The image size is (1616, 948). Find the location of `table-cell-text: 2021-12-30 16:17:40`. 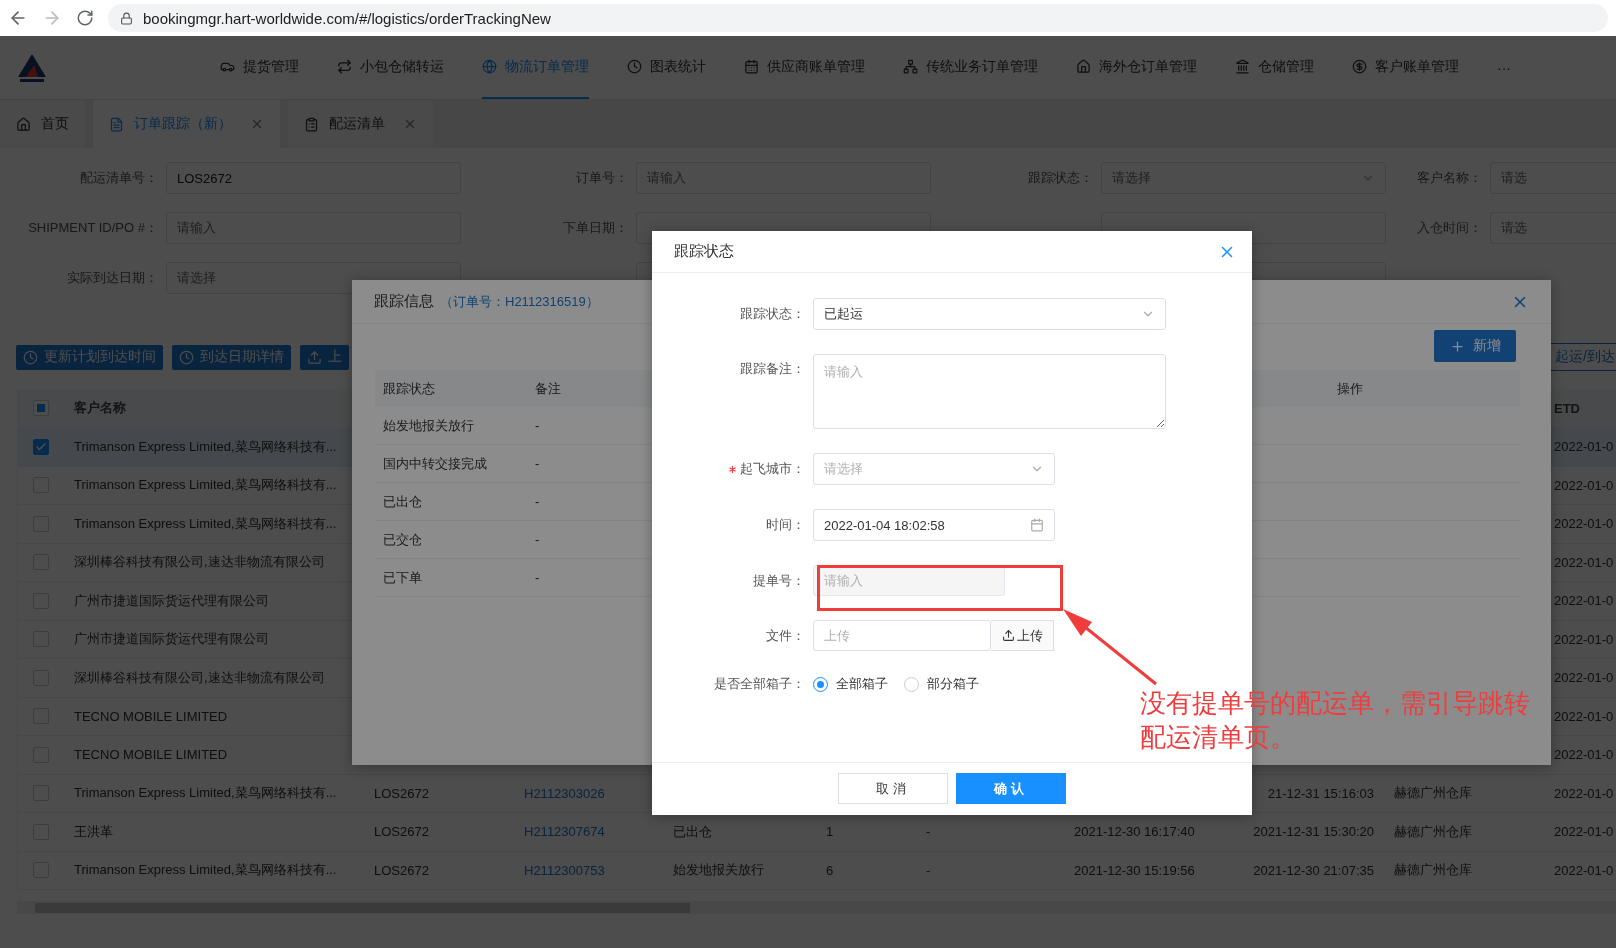

table-cell-text: 2021-12-30 16:17:40 is located at coordinates (1134, 832).